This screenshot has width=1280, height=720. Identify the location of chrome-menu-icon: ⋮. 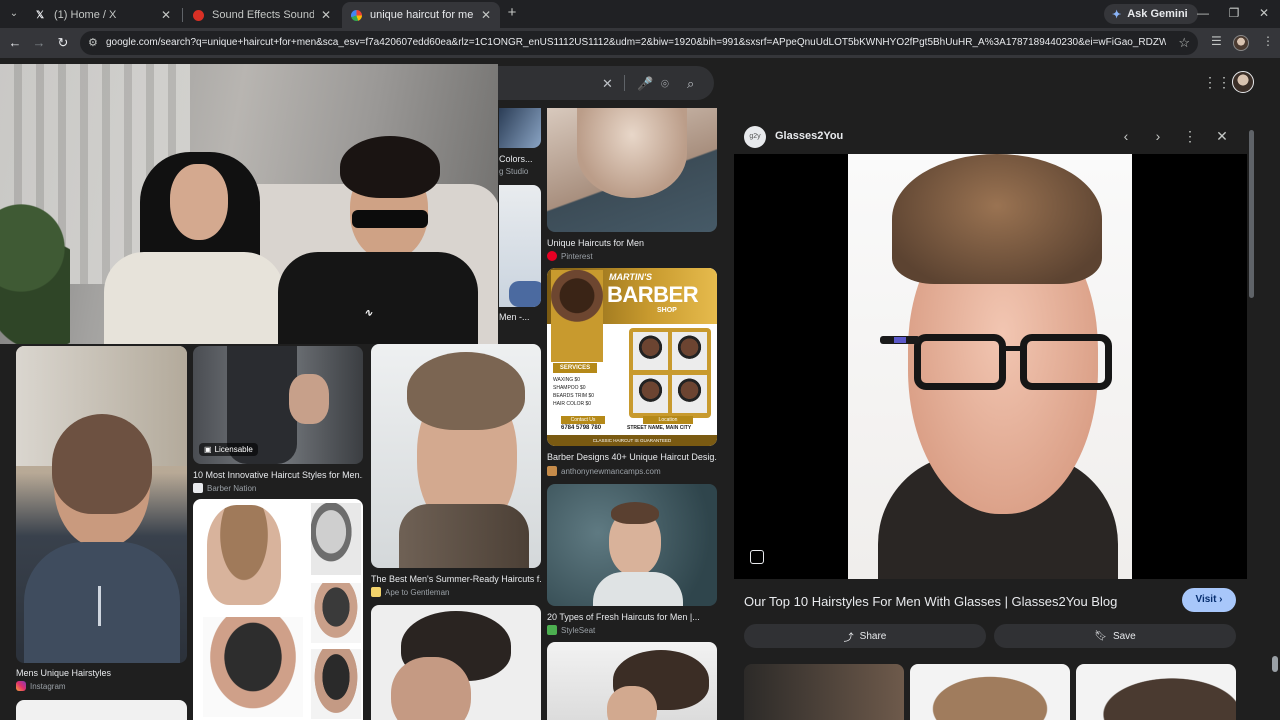
(1268, 41).